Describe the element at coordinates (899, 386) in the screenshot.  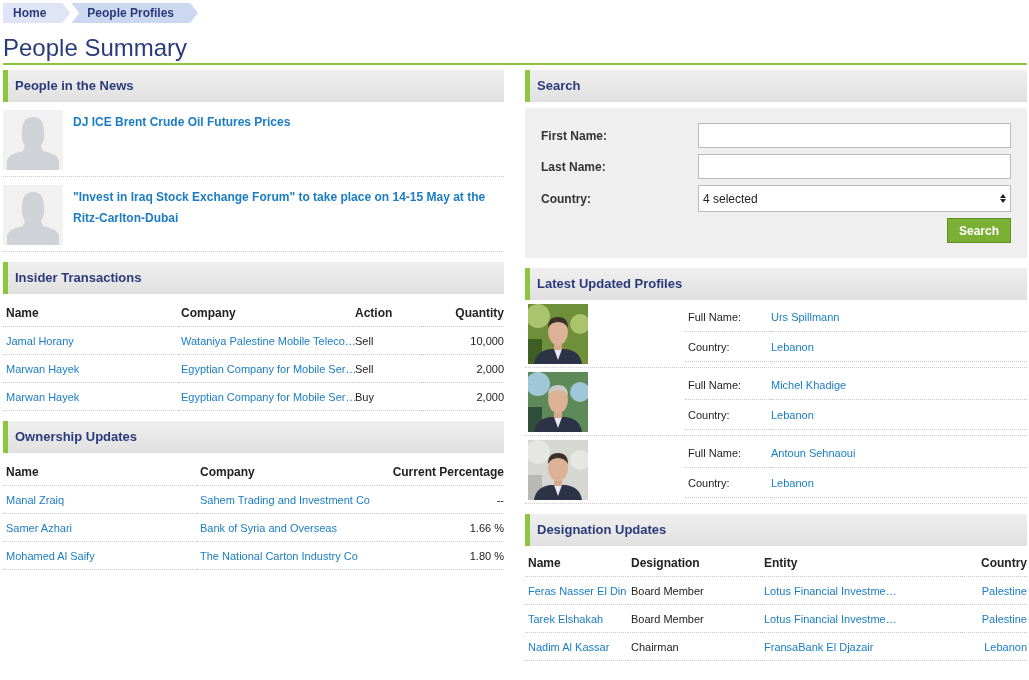
I see `profile-name-link: Michel Khadige` at that location.